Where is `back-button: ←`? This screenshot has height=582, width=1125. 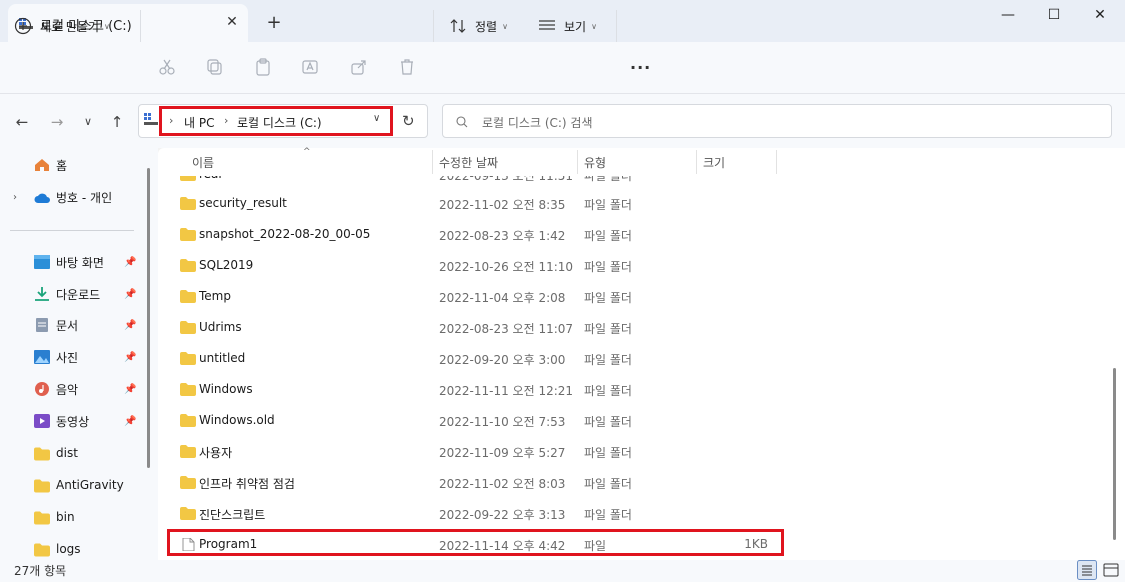 back-button: ← is located at coordinates (22, 122).